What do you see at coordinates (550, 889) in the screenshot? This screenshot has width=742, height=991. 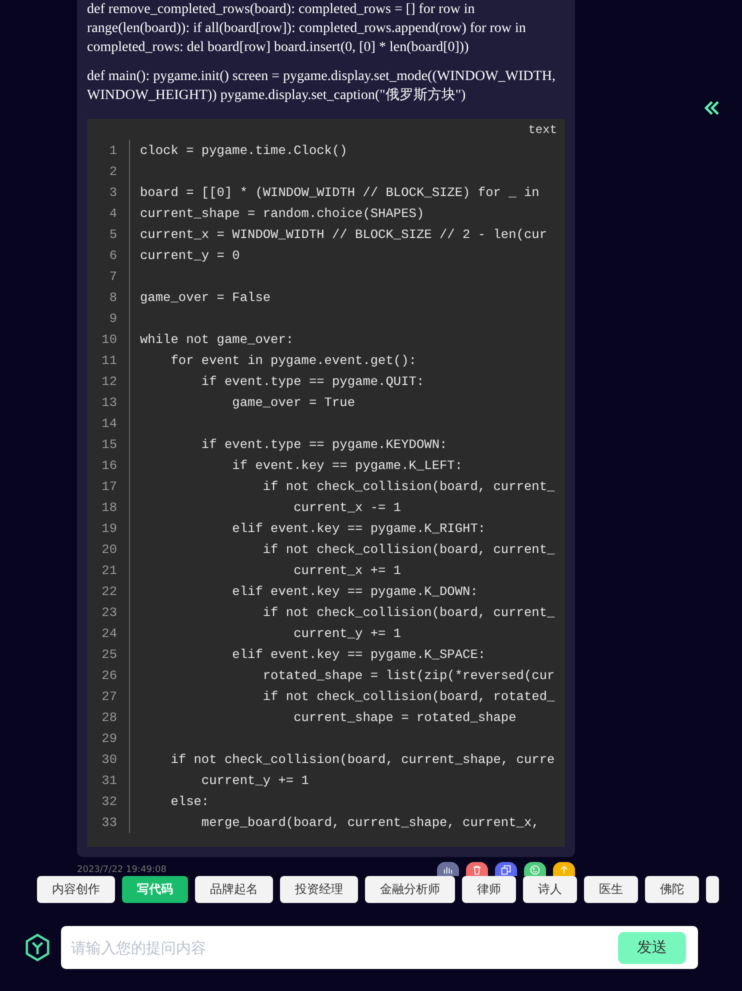 I see `role-chip: 诗人` at bounding box center [550, 889].